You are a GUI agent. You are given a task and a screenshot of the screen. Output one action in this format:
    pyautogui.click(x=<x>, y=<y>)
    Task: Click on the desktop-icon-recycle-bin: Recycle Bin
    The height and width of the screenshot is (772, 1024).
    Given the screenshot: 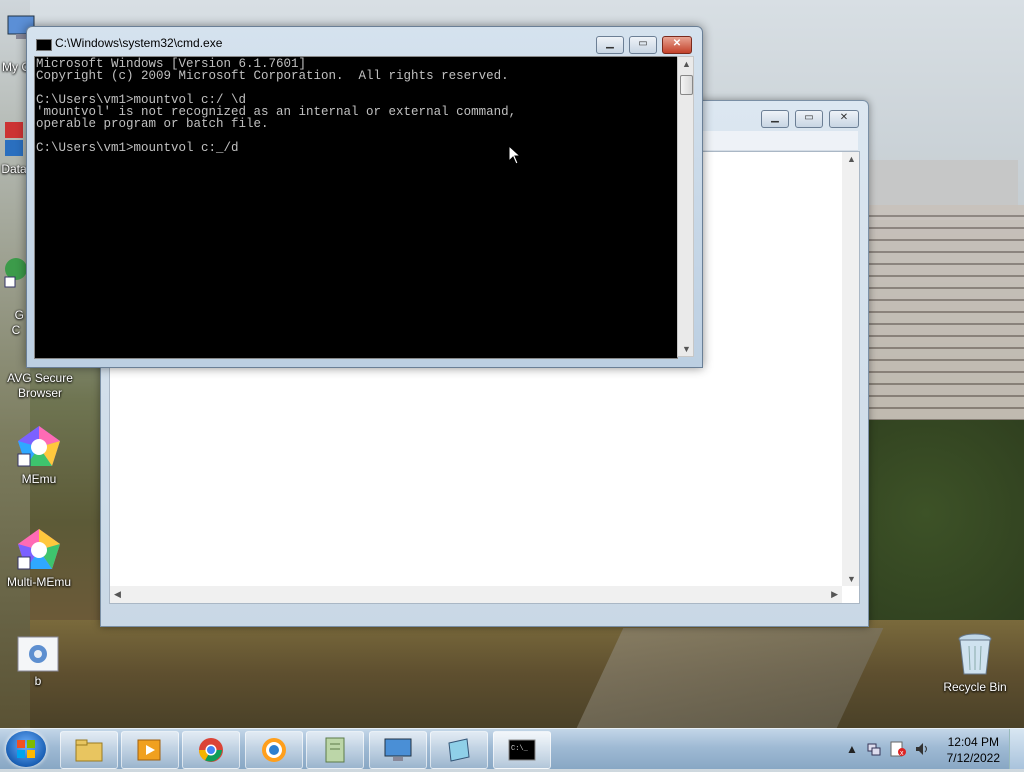 What is the action you would take?
    pyautogui.click(x=975, y=663)
    